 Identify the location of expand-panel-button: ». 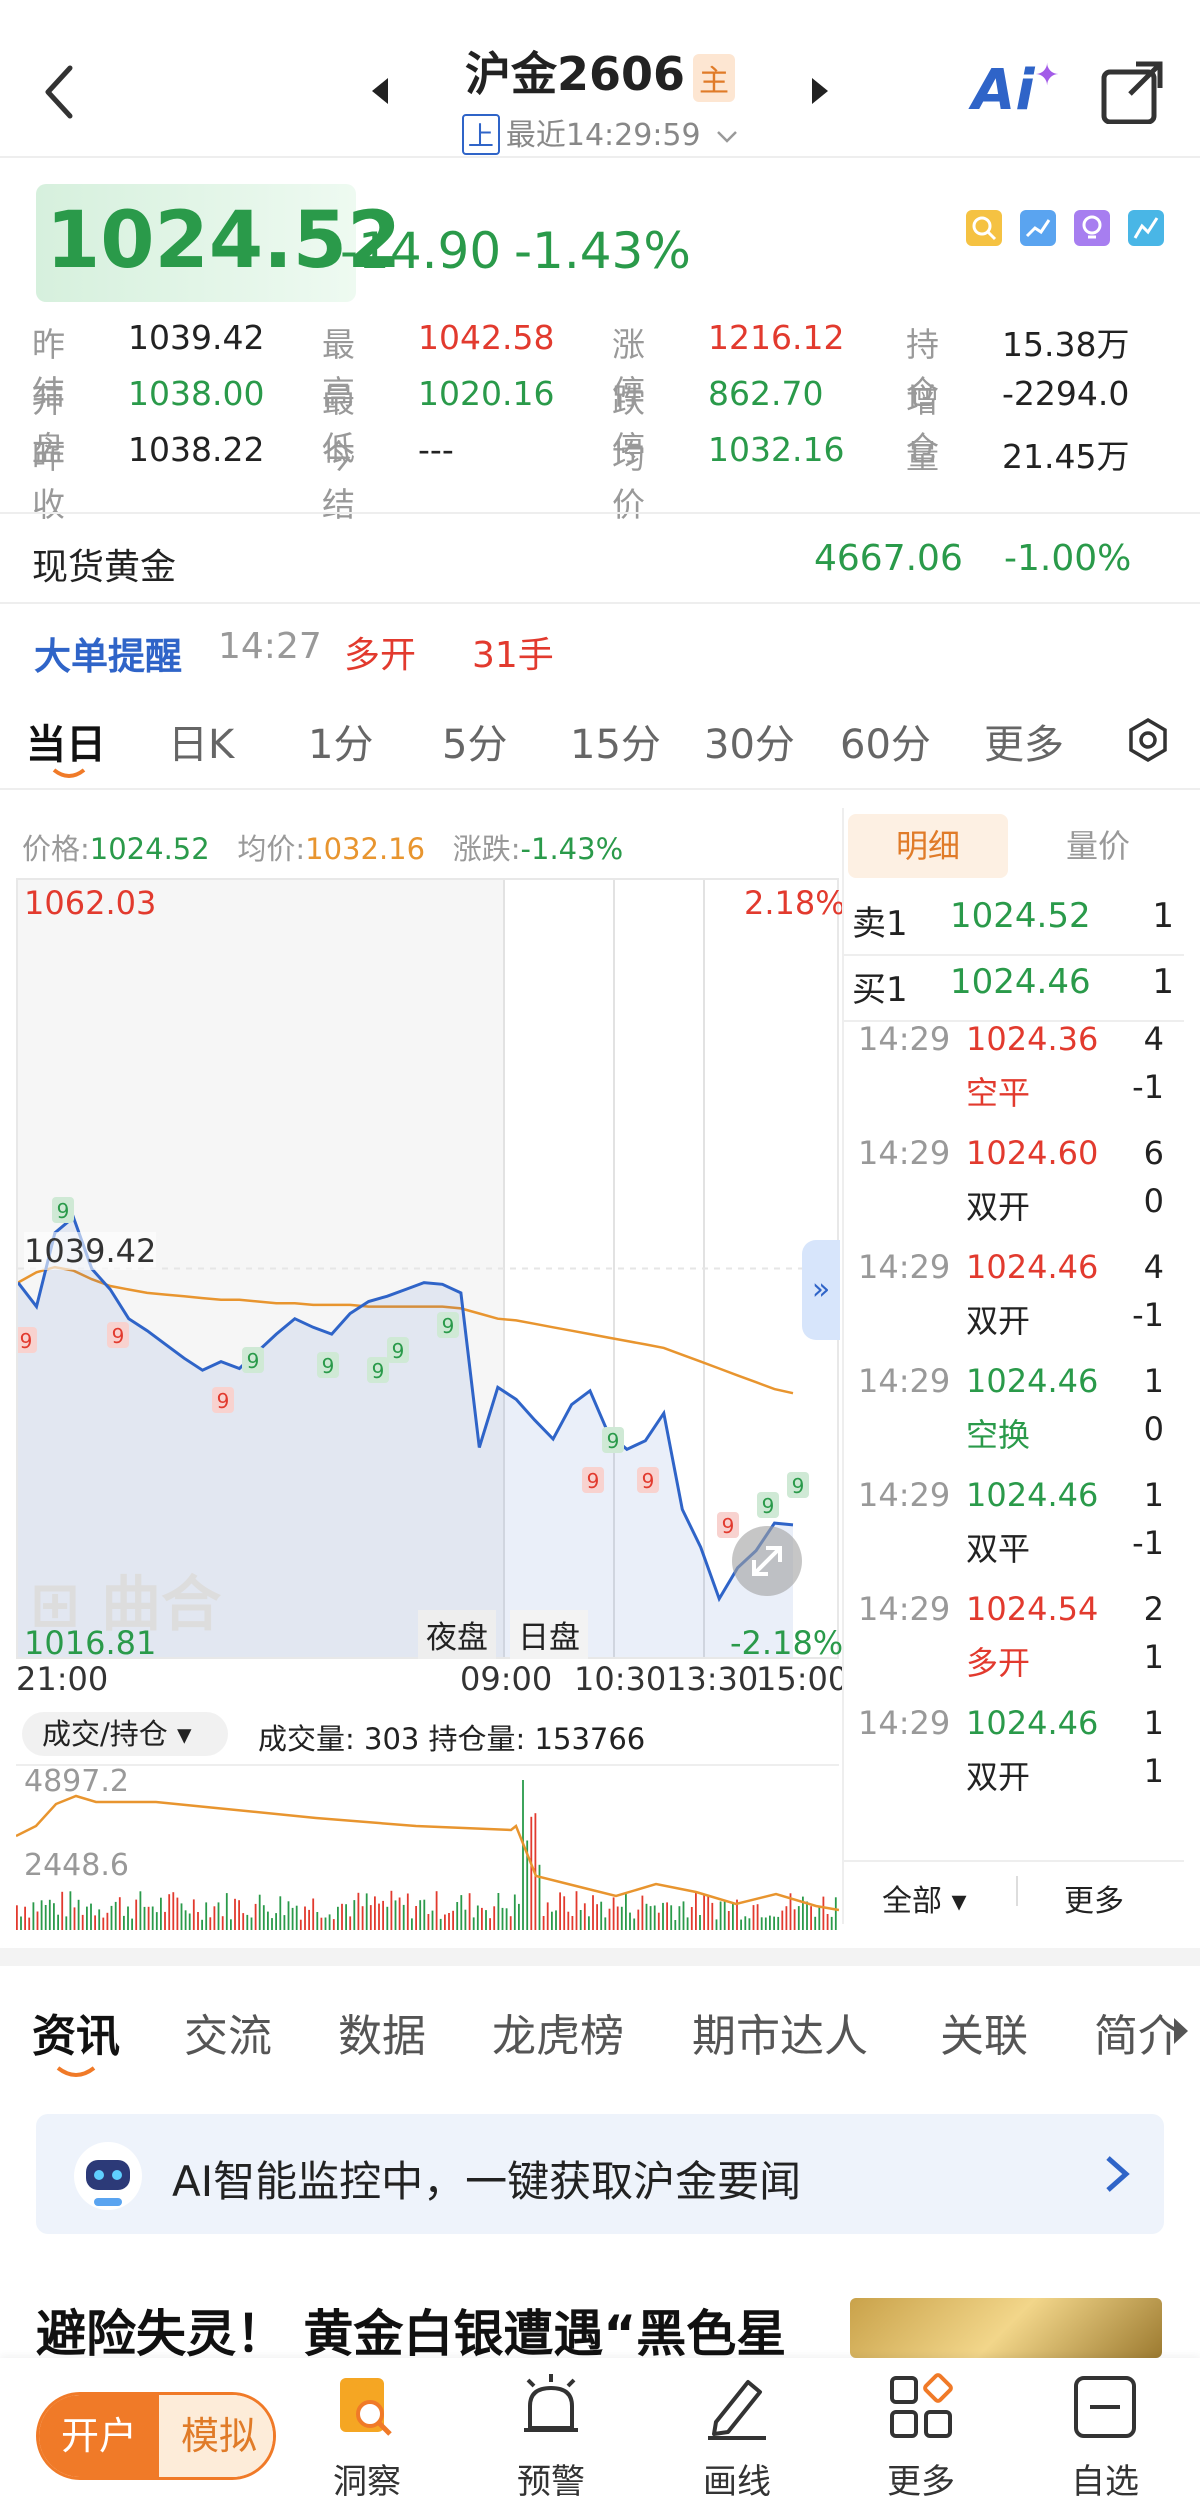
(821, 1290).